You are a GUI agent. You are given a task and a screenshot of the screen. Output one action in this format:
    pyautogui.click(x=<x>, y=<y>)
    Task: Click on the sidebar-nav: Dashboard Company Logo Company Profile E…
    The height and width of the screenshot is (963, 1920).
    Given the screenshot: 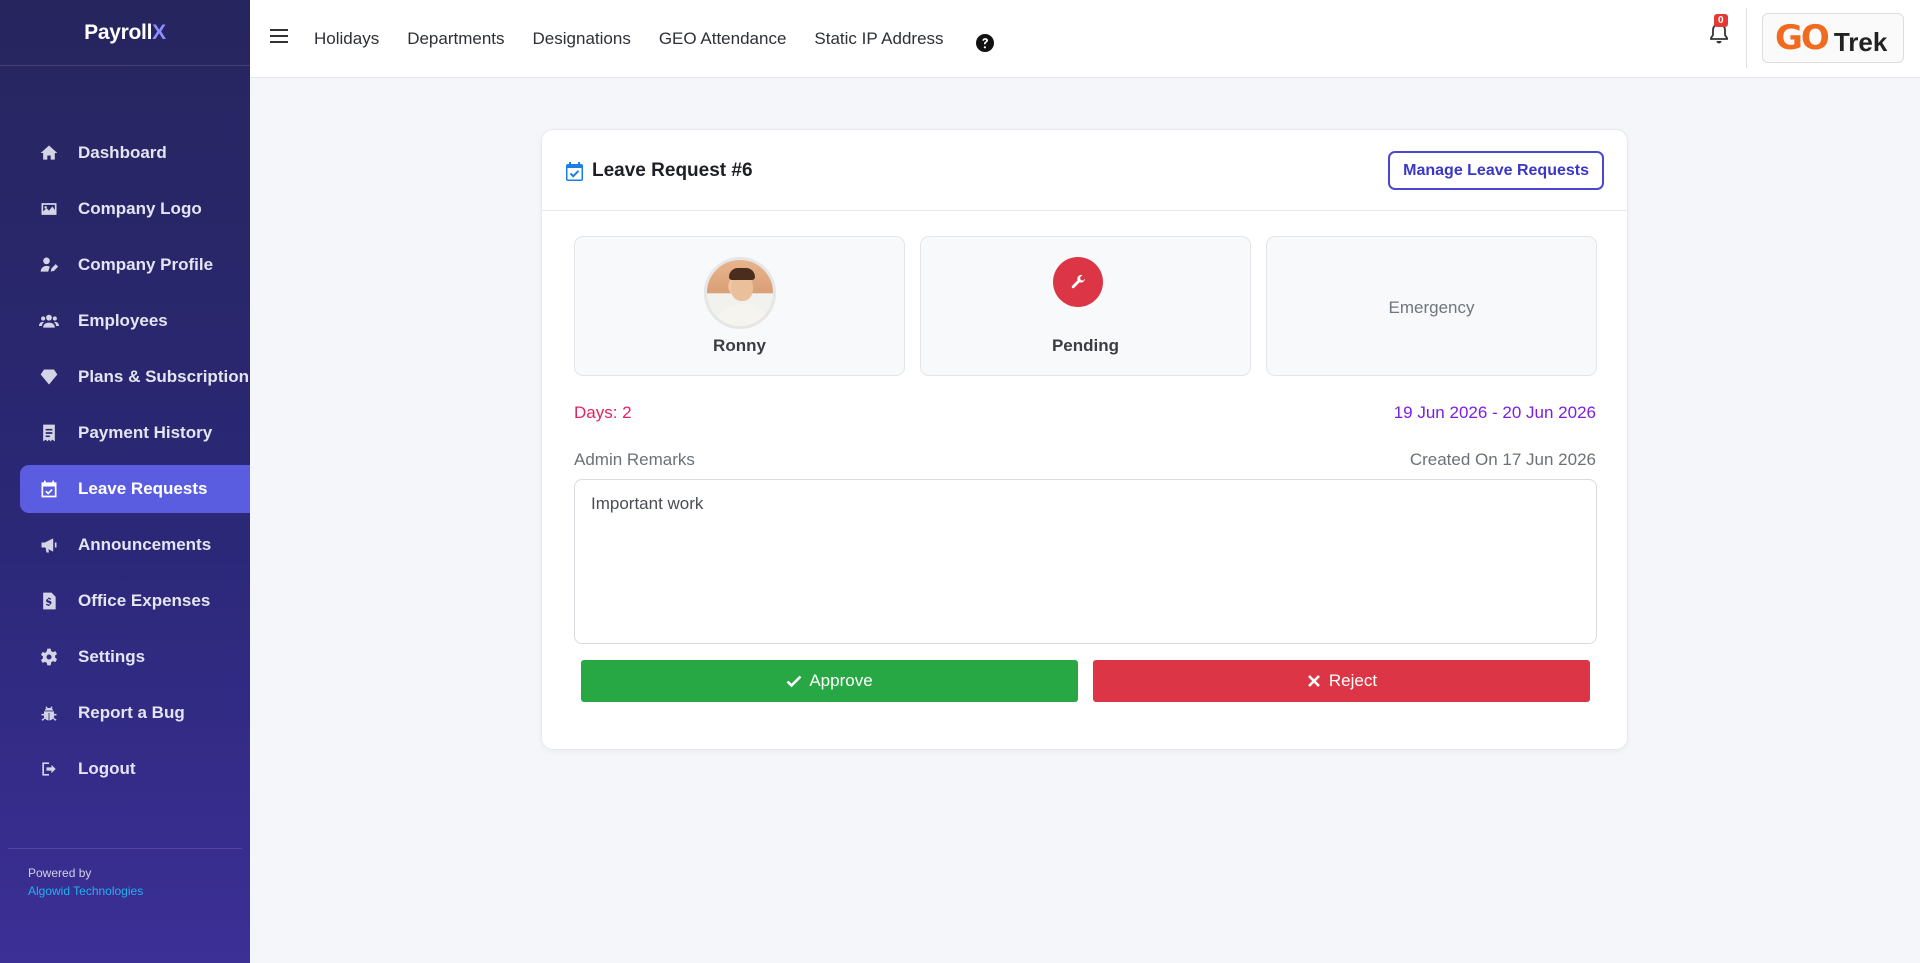 What is the action you would take?
    pyautogui.click(x=125, y=465)
    